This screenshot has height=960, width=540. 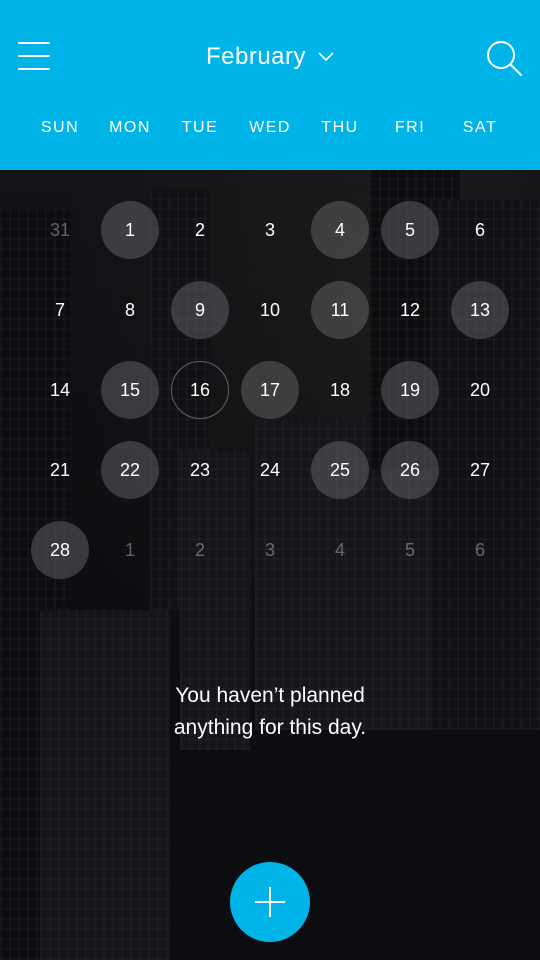 I want to click on calendar-day-cell: 25, so click(x=340, y=470).